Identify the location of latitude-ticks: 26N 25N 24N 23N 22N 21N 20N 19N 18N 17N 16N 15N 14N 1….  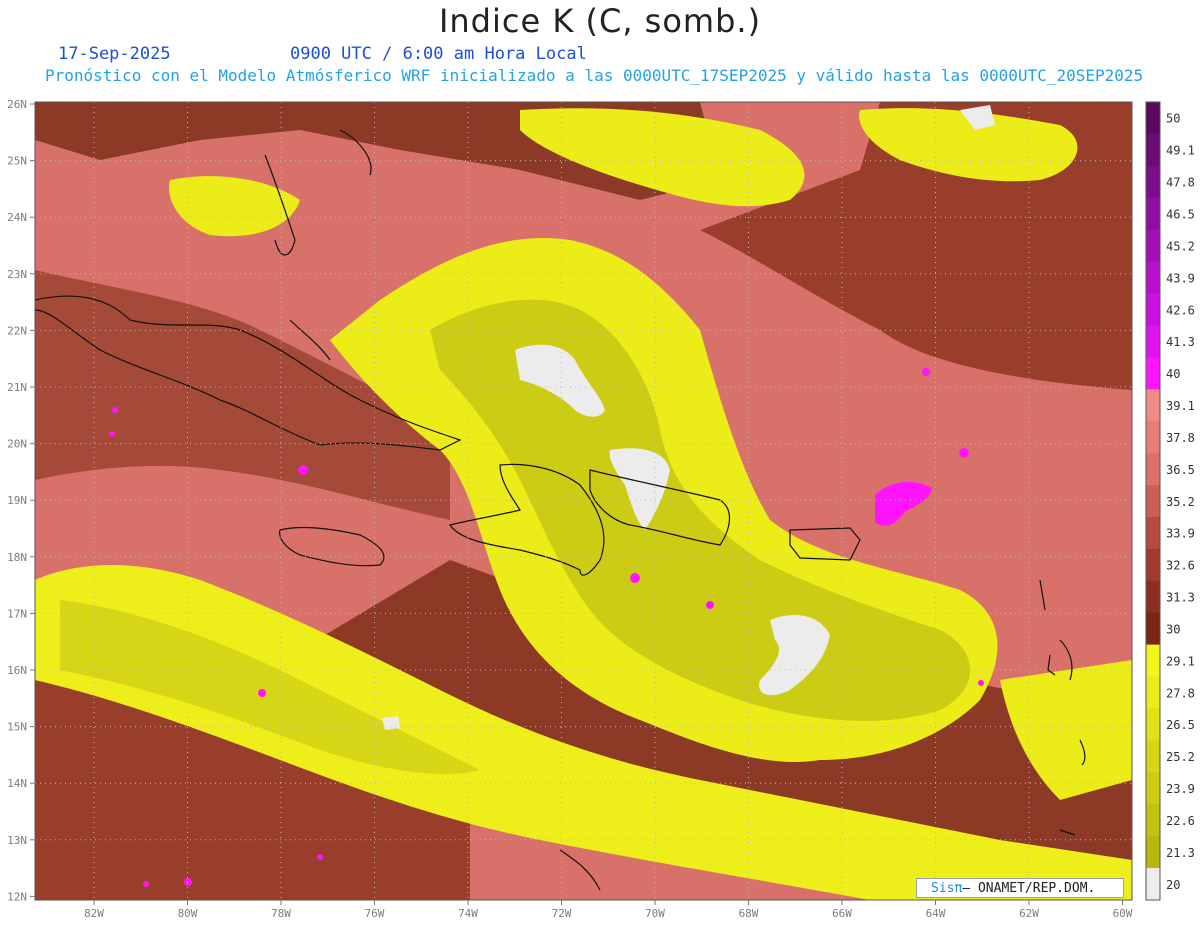
(21, 500).